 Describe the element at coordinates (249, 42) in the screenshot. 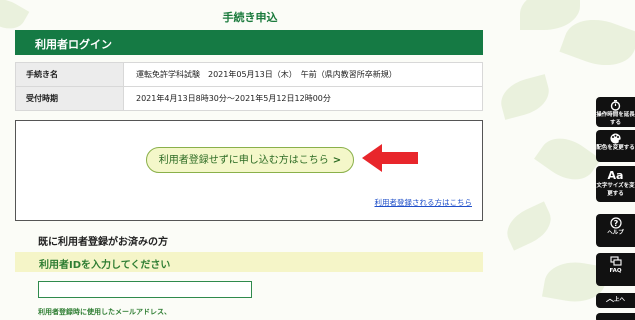

I see `login-section-title: 利用者ログイン` at that location.